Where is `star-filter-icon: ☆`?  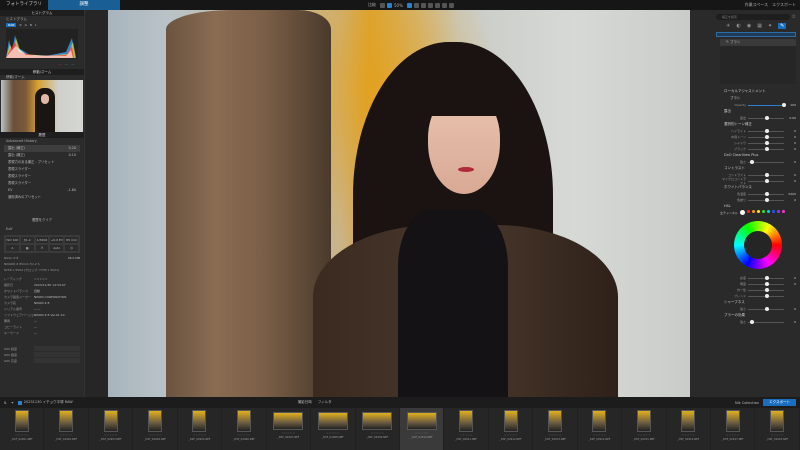 star-filter-icon: ☆ is located at coordinates (794, 17).